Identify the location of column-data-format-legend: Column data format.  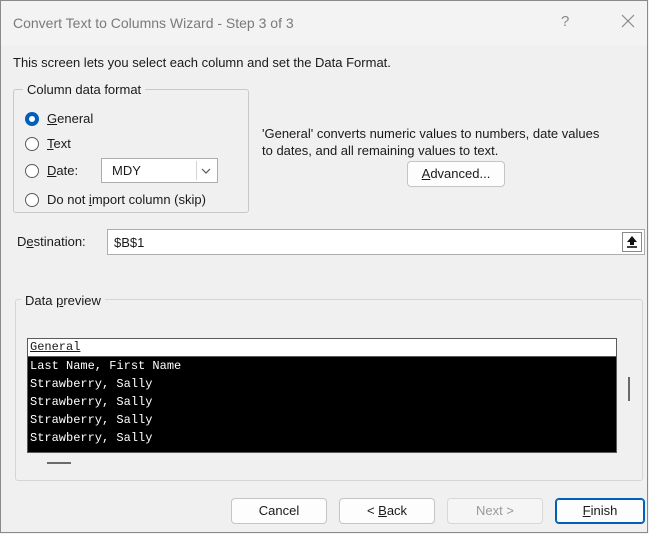
(84, 89).